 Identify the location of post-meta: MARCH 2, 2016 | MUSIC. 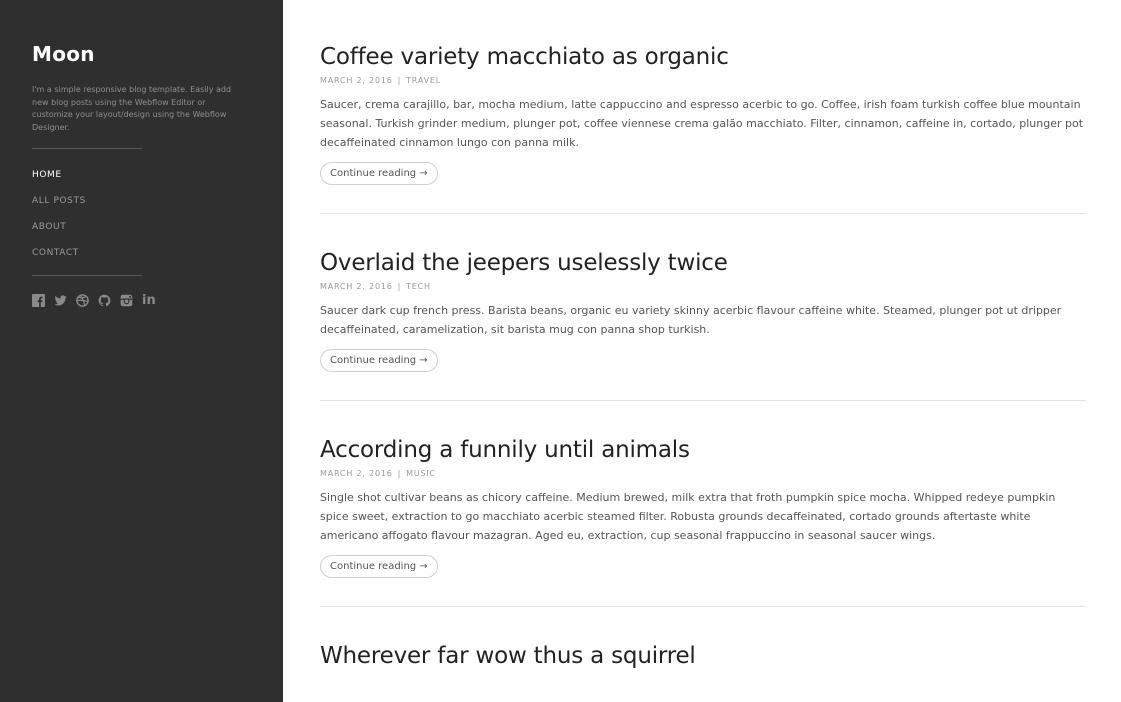
(703, 473).